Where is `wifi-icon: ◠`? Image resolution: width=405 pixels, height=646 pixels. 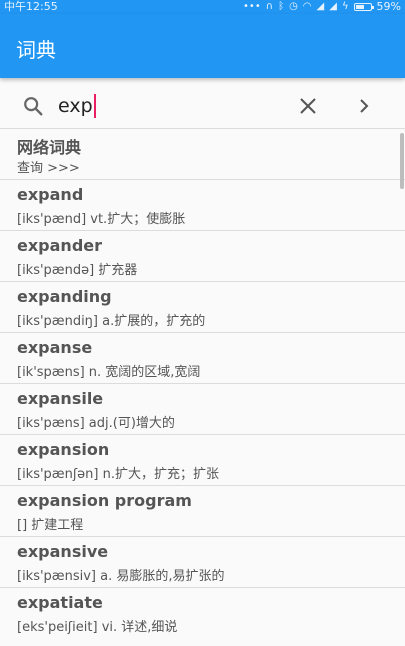
wifi-icon: ◠ is located at coordinates (307, 6).